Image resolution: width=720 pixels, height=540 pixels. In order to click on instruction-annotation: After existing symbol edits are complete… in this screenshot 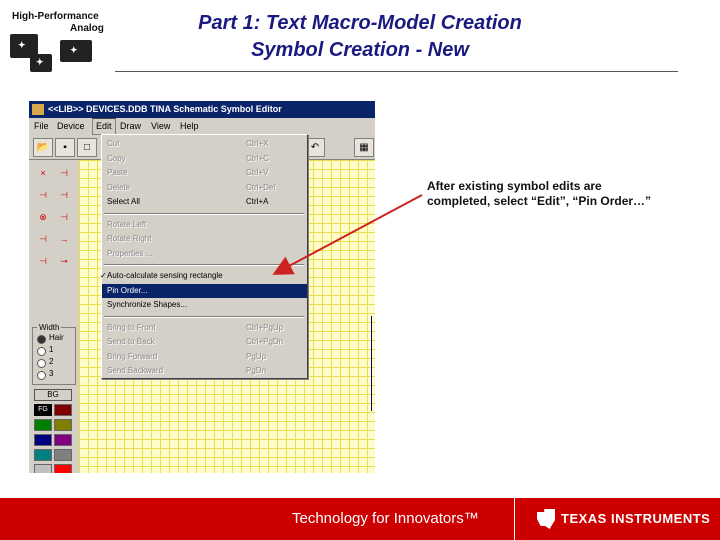, I will do `click(539, 193)`.